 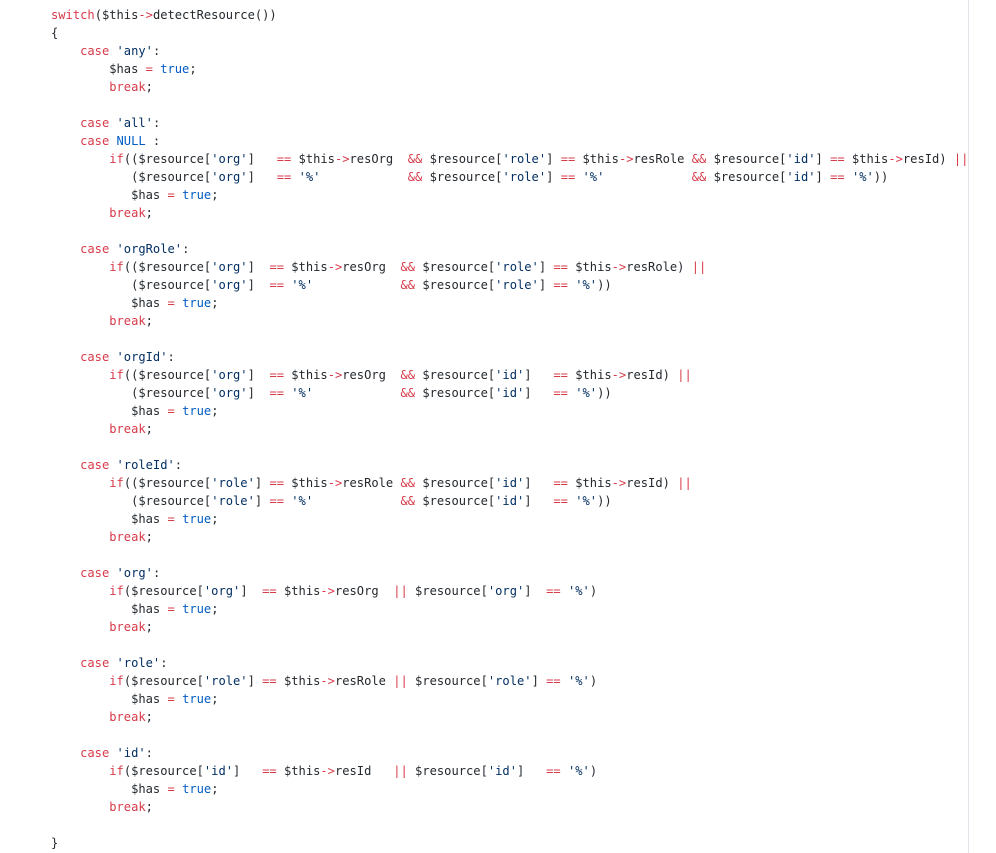 What do you see at coordinates (171, 609) in the screenshot?
I see `code-token: =` at bounding box center [171, 609].